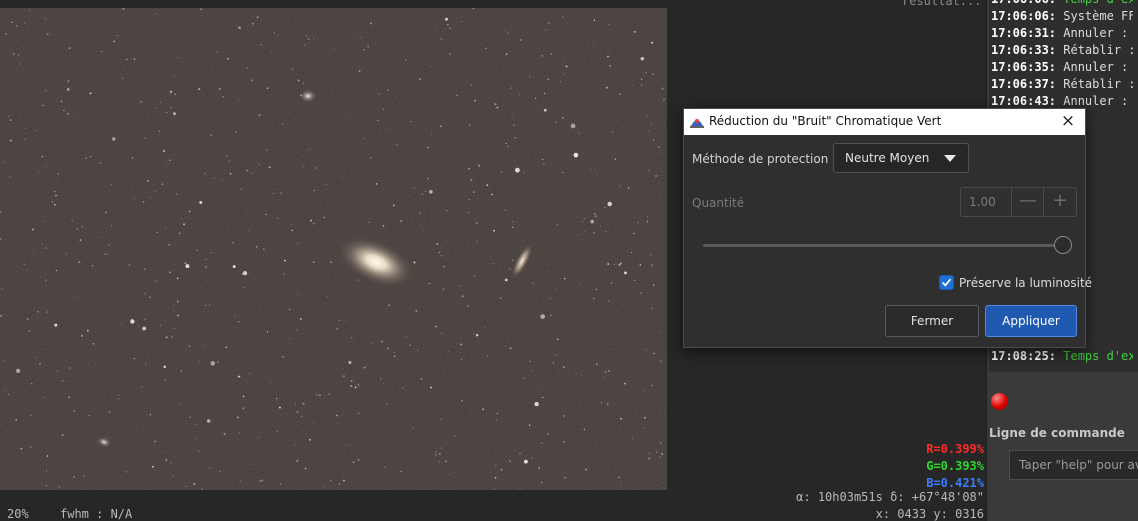  I want to click on close-icon: ×, so click(1068, 122).